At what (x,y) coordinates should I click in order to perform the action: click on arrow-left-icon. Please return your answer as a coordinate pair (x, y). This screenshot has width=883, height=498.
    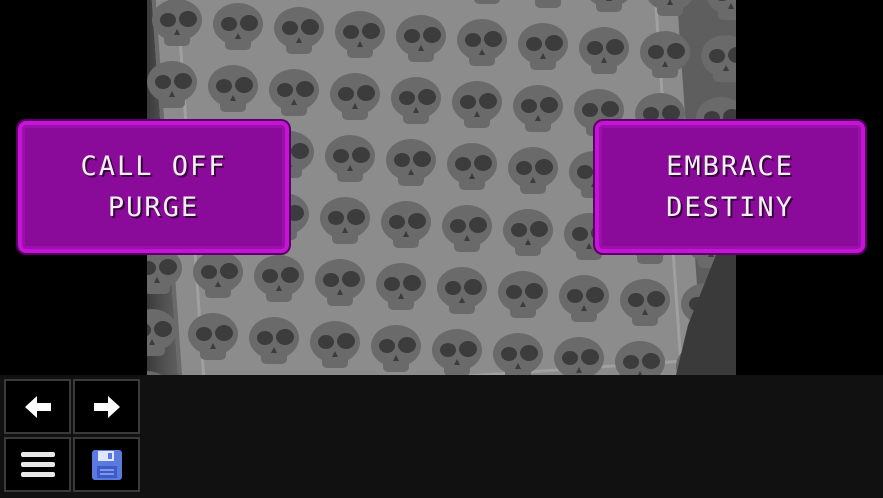
    Looking at the image, I should click on (37, 406).